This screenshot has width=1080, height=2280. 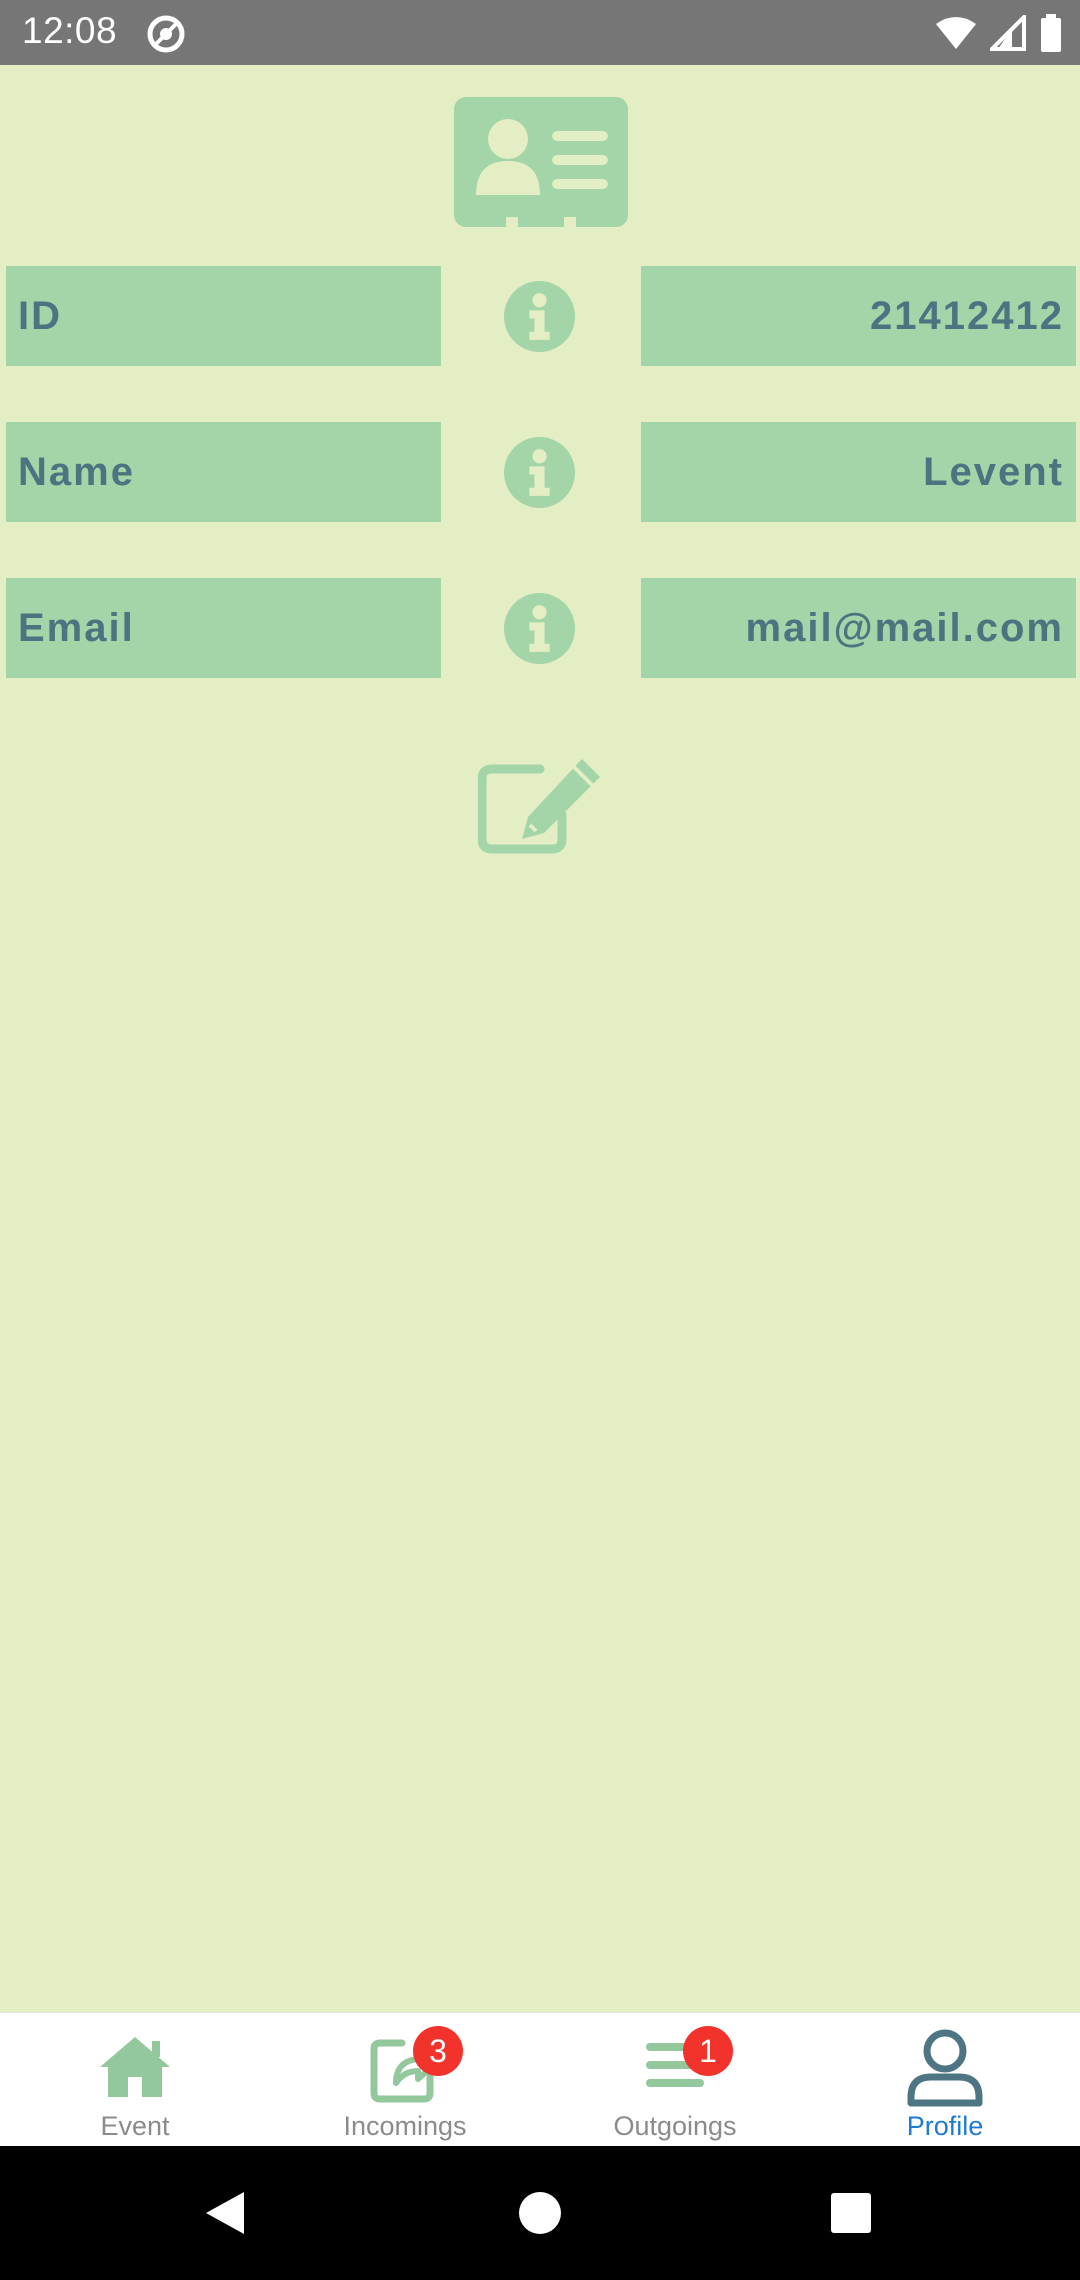 I want to click on field-value: mail@mail.com, so click(x=858, y=628).